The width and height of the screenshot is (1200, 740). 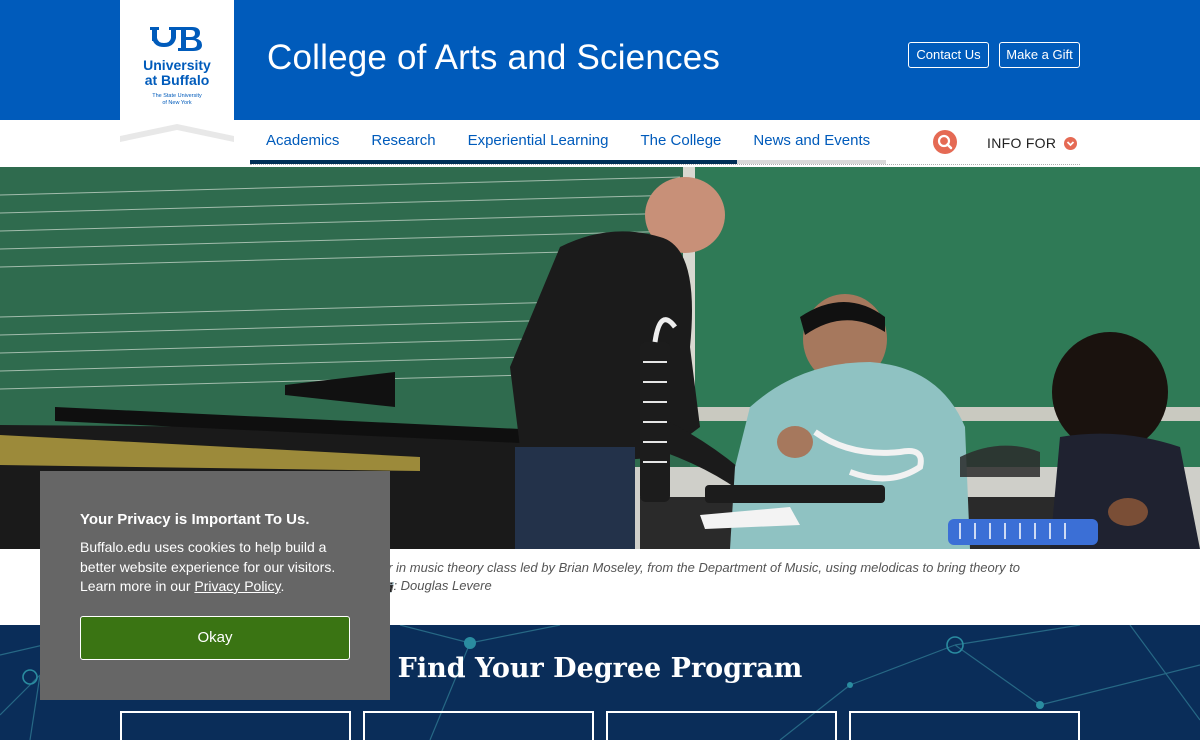 What do you see at coordinates (177, 65) in the screenshot?
I see `logo-line1: University` at bounding box center [177, 65].